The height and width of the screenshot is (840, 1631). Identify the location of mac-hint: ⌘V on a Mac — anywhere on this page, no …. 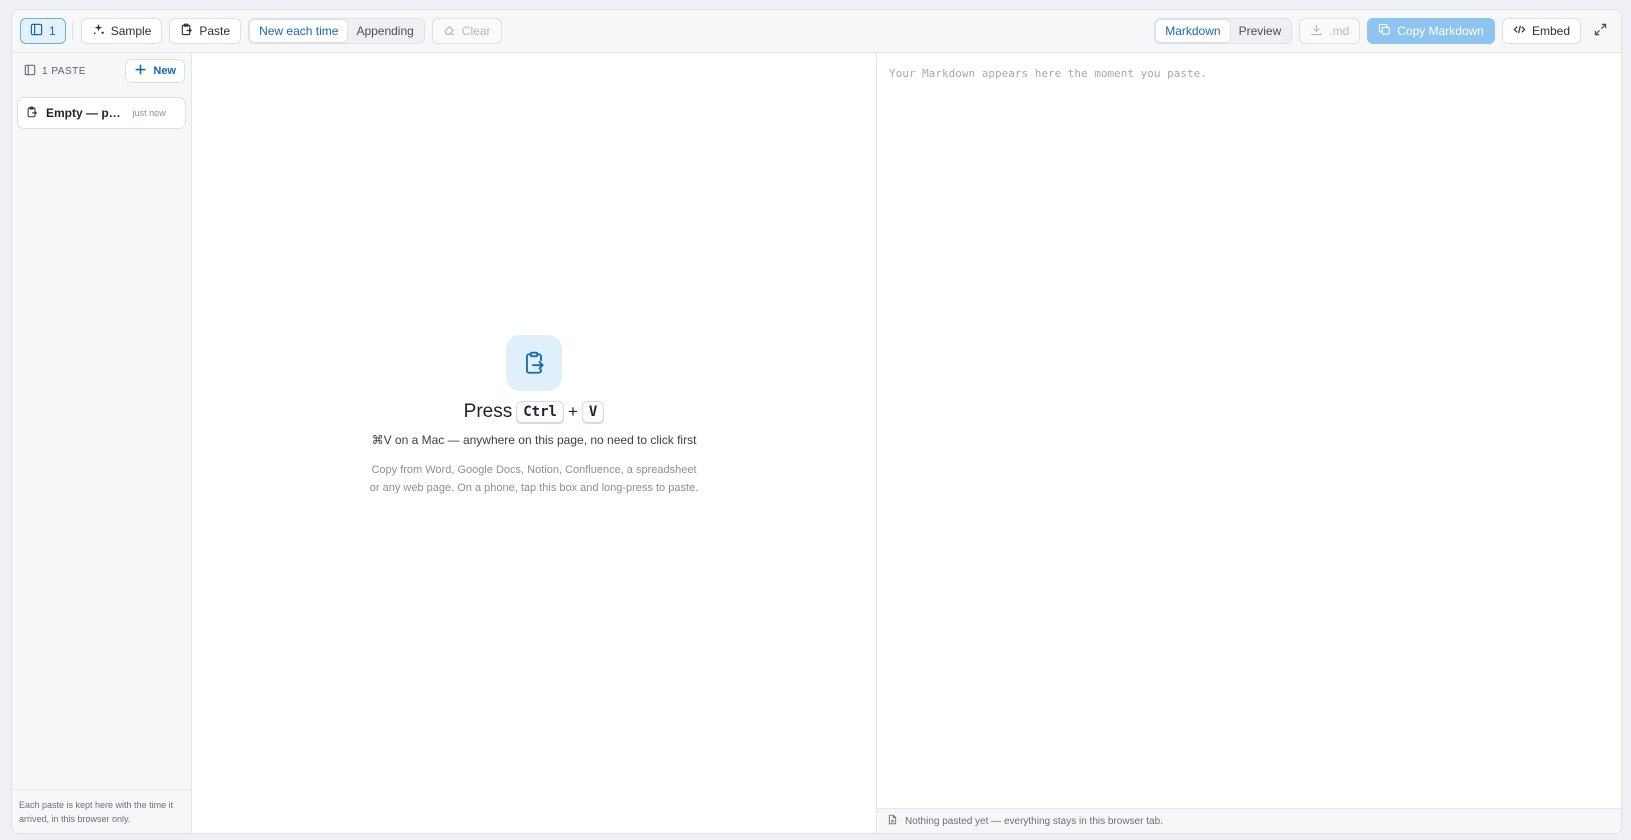
(534, 440).